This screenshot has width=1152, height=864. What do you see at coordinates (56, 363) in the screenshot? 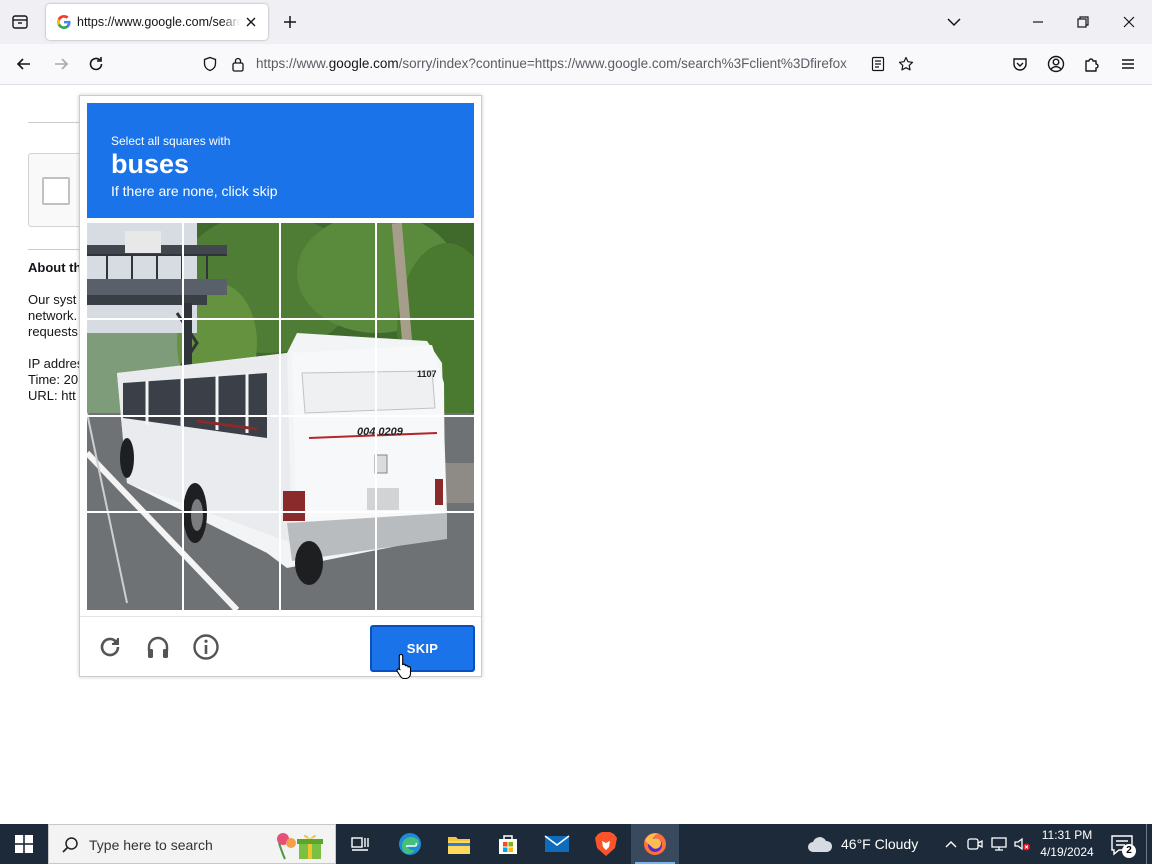
I see `ip-address-line: IP addres` at bounding box center [56, 363].